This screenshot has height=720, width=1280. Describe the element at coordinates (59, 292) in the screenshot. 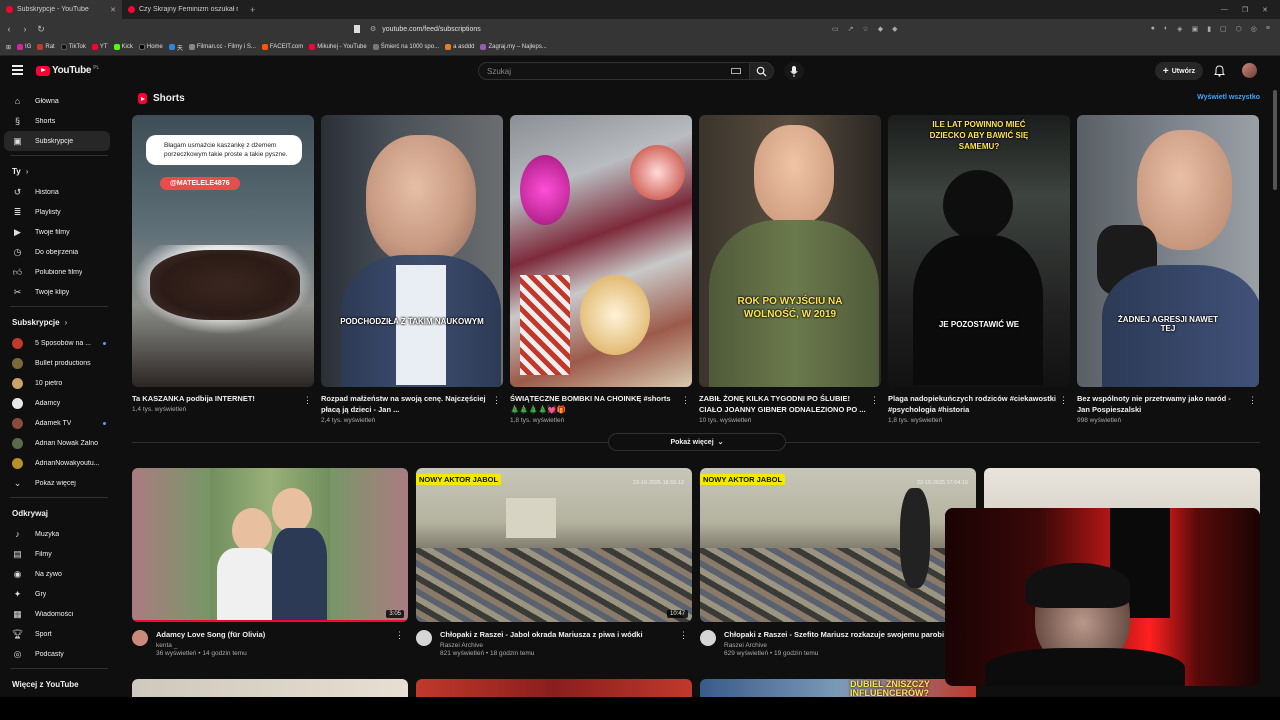

I see `sidebar-item-clips: ✂ Twoje klipy` at that location.